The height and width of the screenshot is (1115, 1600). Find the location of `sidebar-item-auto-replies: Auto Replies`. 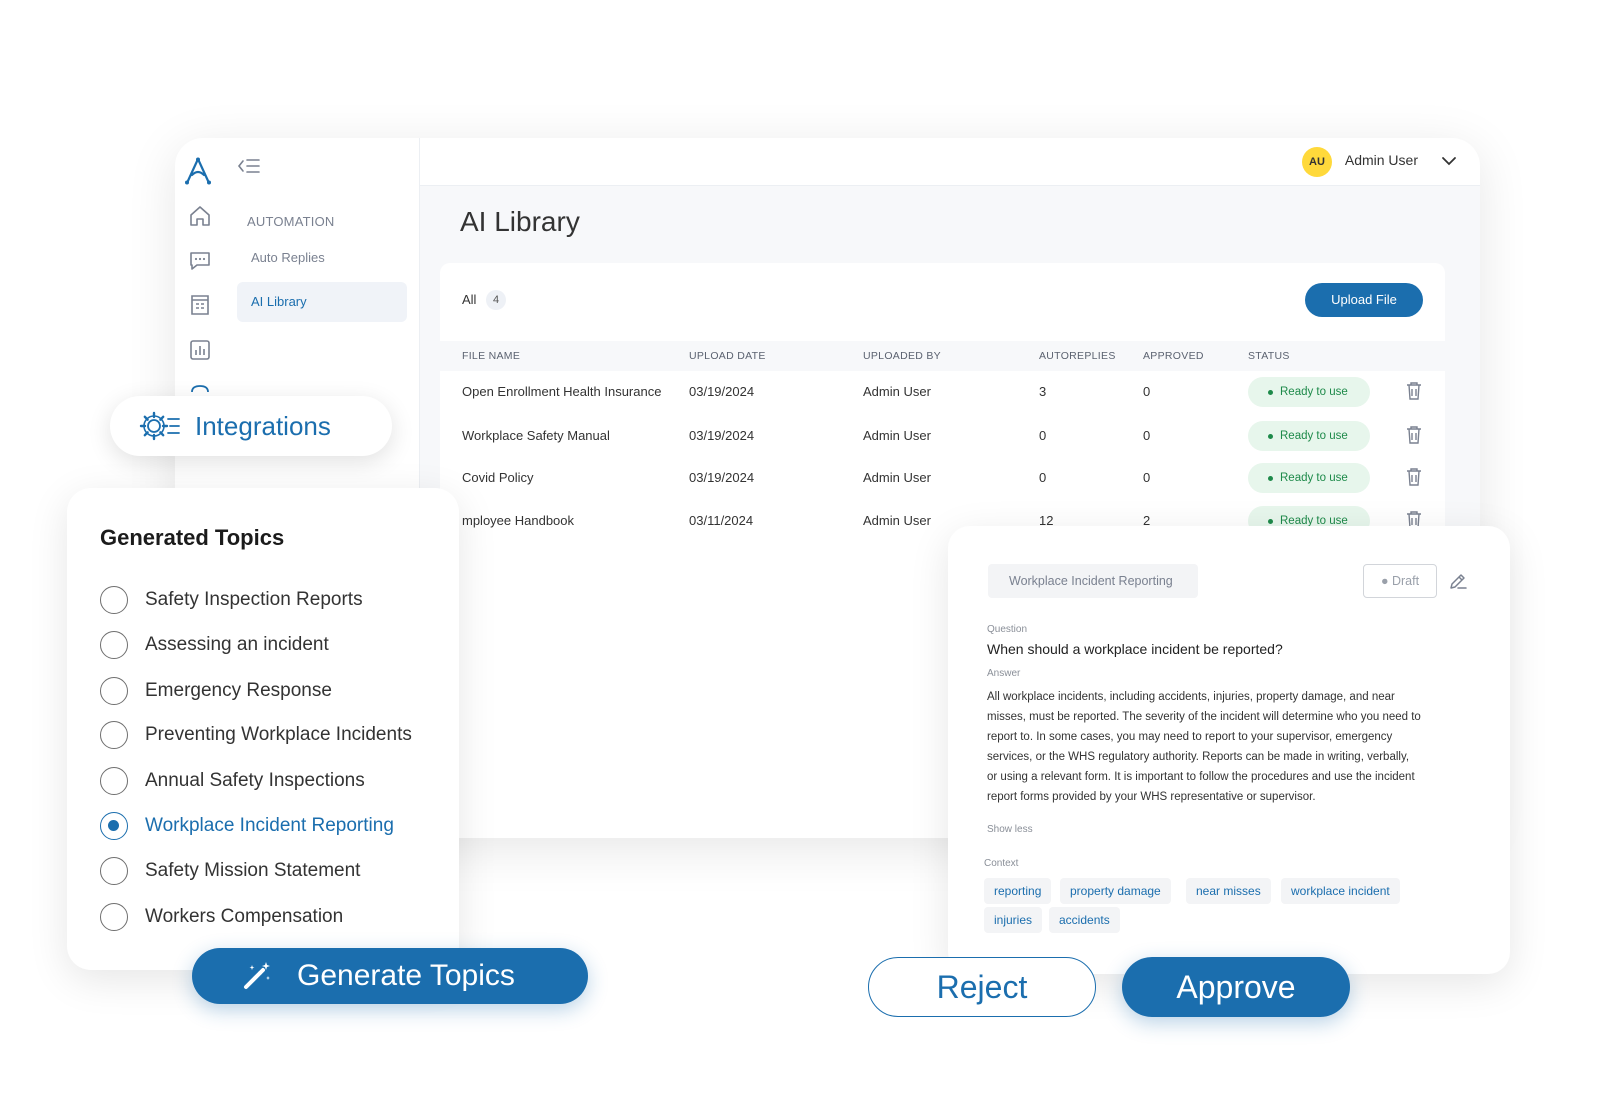

sidebar-item-auto-replies: Auto Replies is located at coordinates (322, 258).